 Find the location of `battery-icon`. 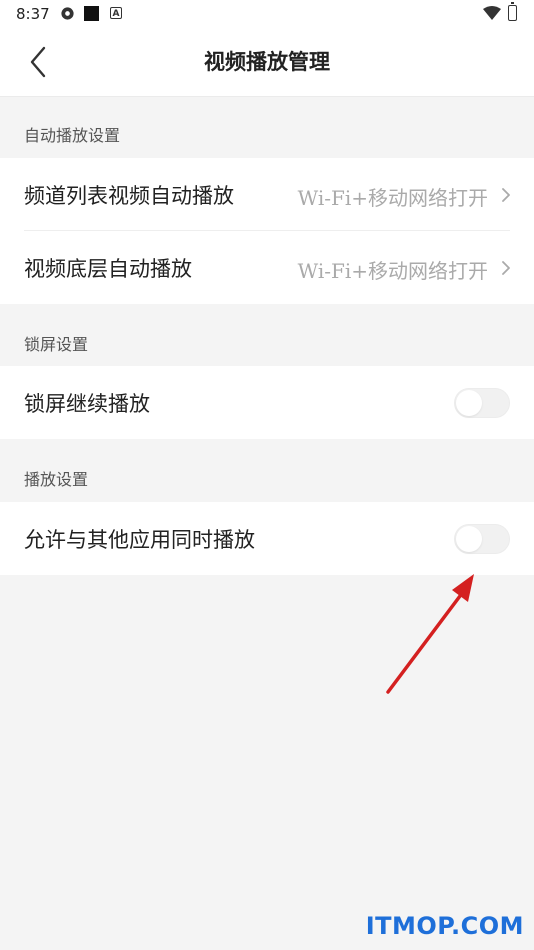

battery-icon is located at coordinates (512, 11).